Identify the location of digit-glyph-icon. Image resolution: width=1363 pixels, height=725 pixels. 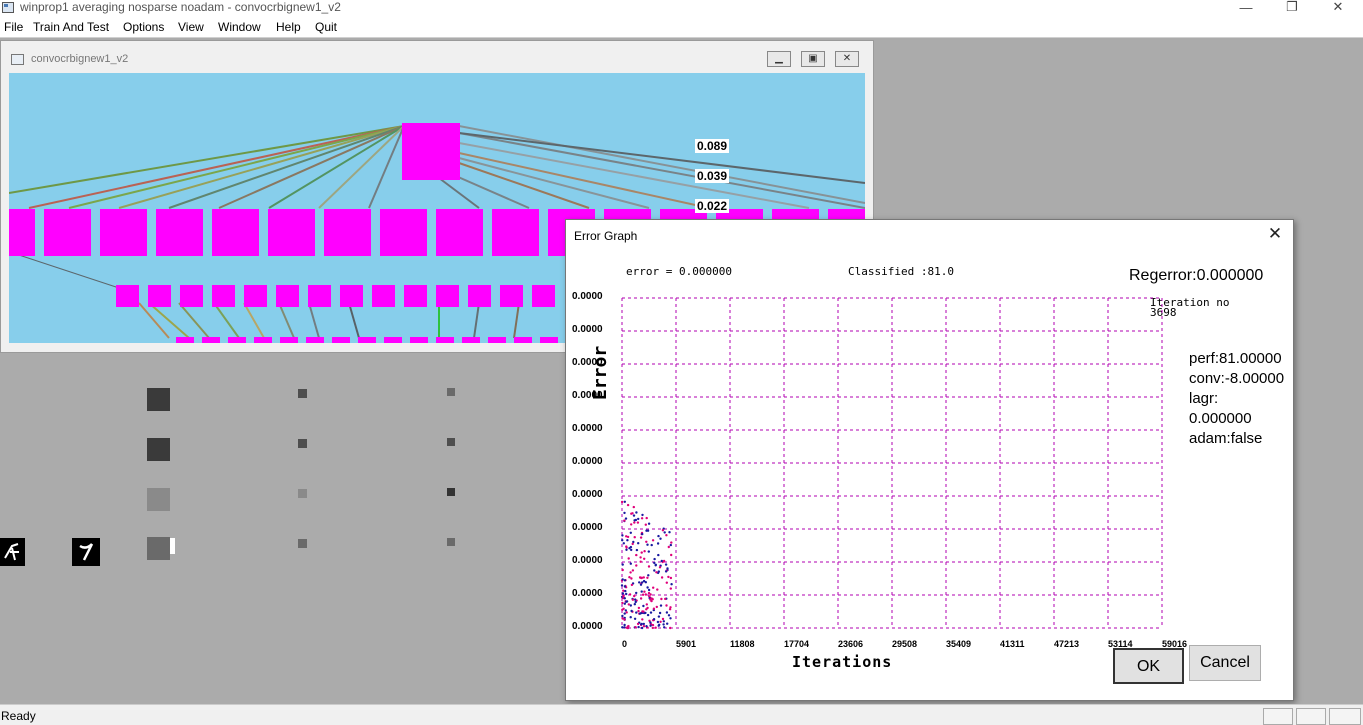
(11, 552).